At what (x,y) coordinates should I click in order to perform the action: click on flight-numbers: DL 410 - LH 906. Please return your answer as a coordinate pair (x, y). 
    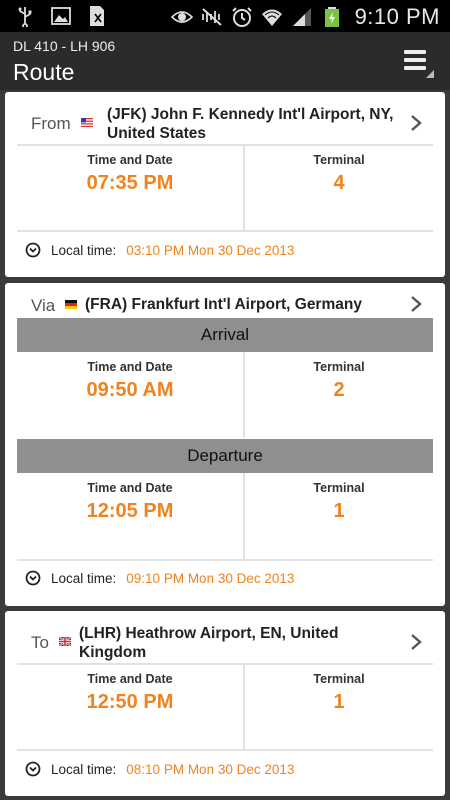
    Looking at the image, I should click on (64, 46).